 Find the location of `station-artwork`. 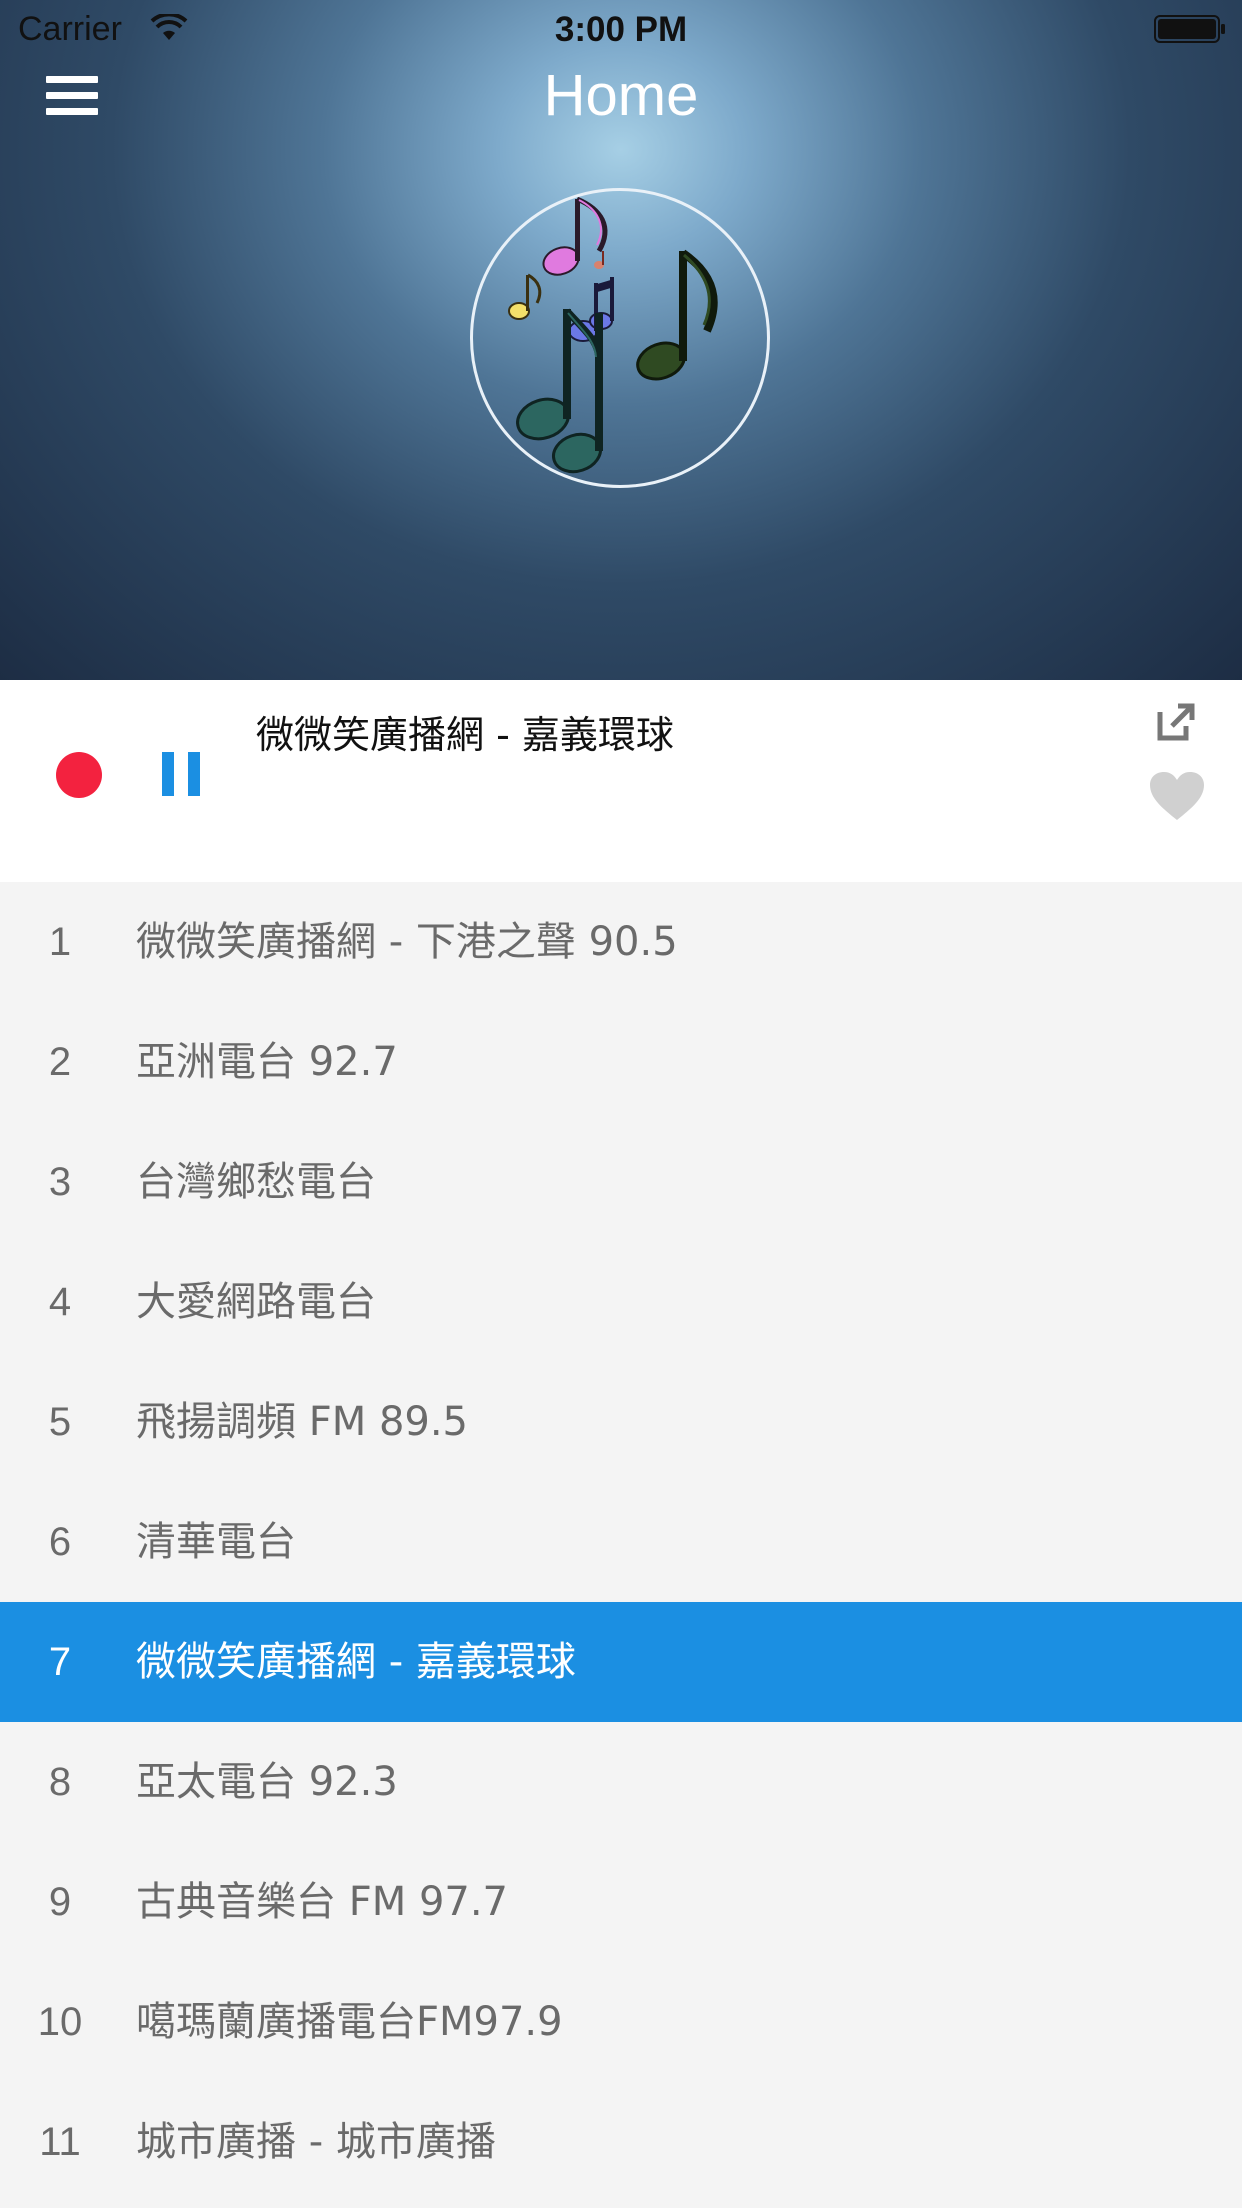

station-artwork is located at coordinates (620, 338).